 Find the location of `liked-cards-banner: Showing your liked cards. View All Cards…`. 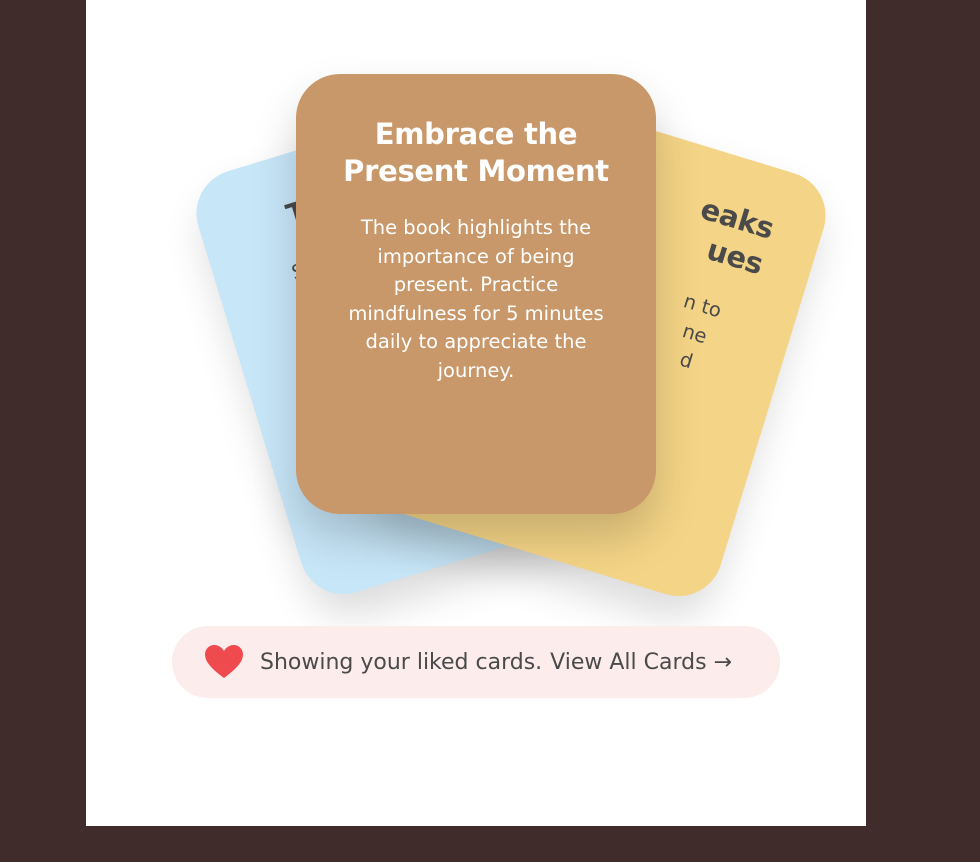

liked-cards-banner: Showing your liked cards. View All Cards… is located at coordinates (476, 662).